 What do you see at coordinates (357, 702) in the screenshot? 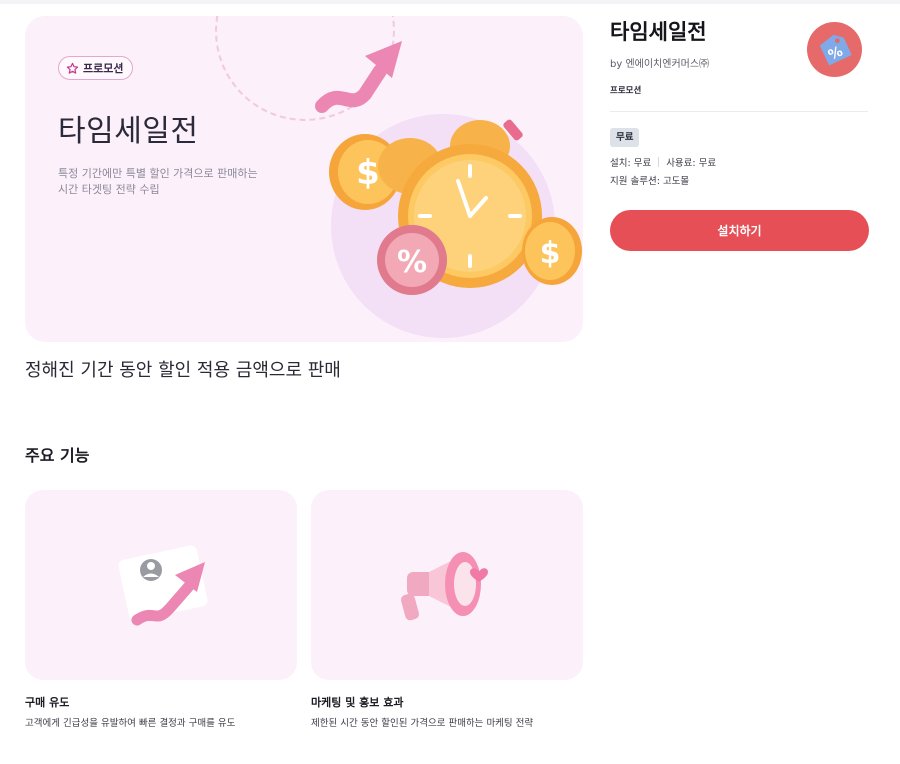
I see `feature-title: 마케팅 및 홍보 효과` at bounding box center [357, 702].